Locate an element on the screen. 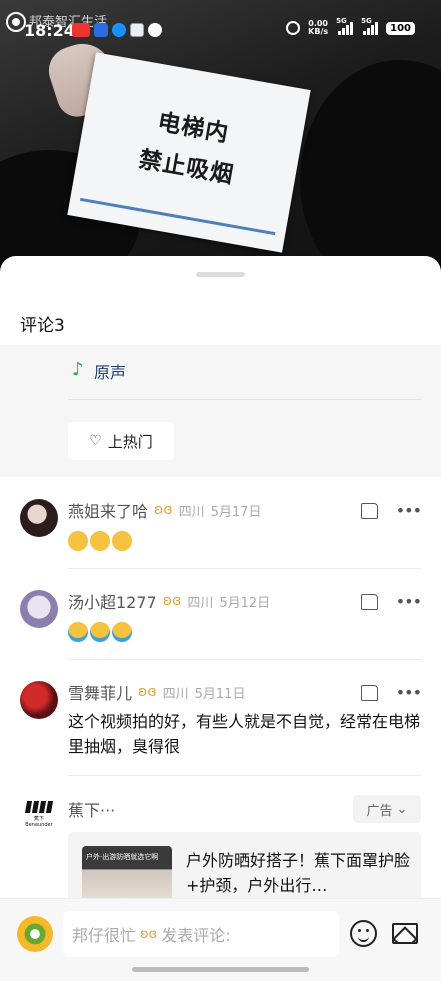 Image resolution: width=441 pixels, height=981 pixels. drag-handle is located at coordinates (220, 274).